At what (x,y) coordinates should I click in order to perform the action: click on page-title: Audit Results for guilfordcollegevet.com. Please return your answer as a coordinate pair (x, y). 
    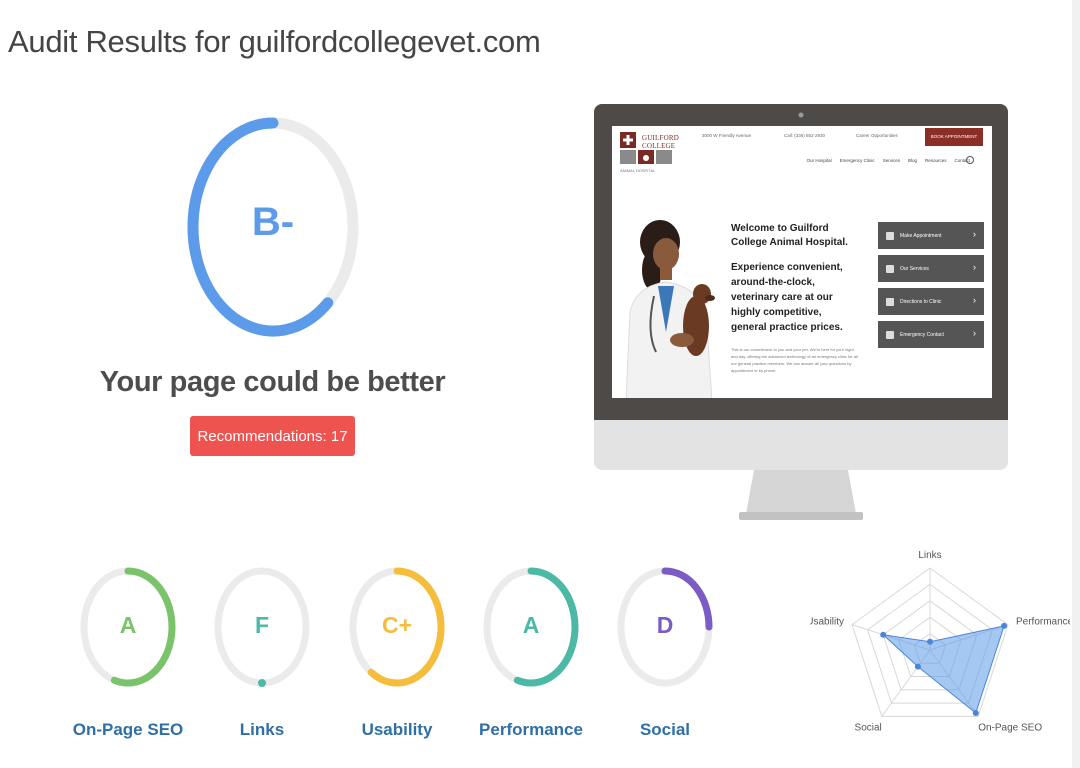
    Looking at the image, I should click on (274, 41).